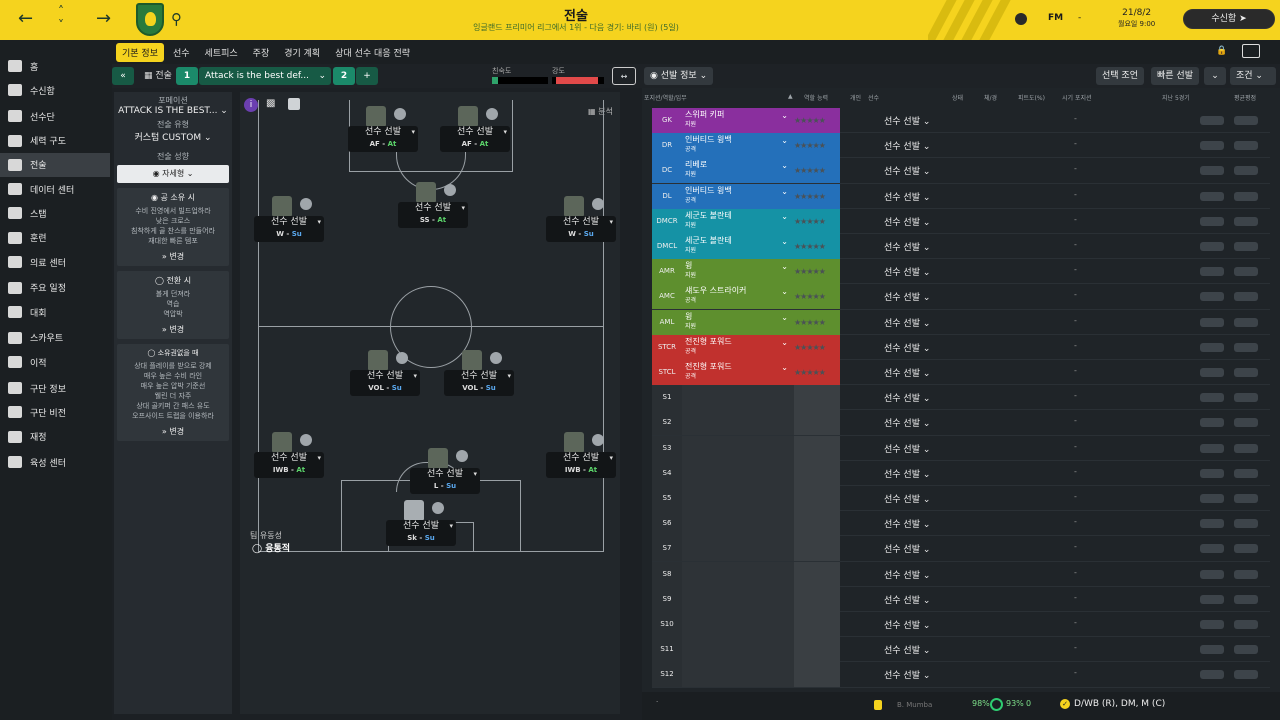 This screenshot has height=720, width=1280. Describe the element at coordinates (1215, 76) in the screenshot. I see `quick-select-menu-icon: ⌄` at that location.